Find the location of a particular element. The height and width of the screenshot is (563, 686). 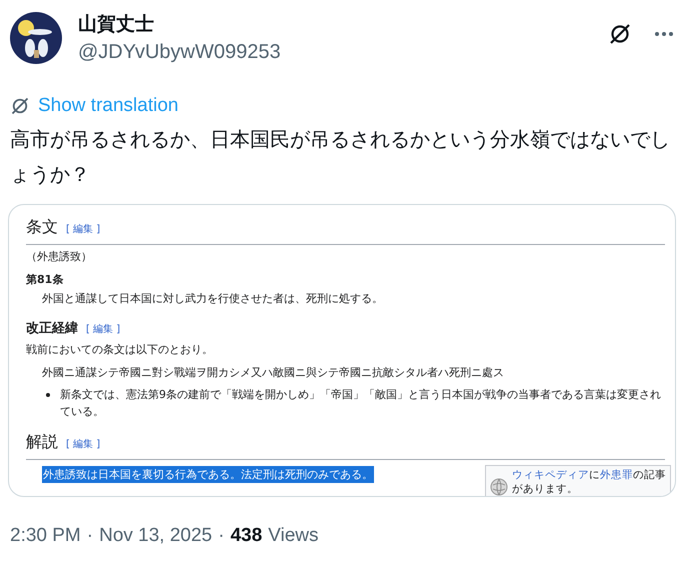

bullet-icon is located at coordinates (48, 395).